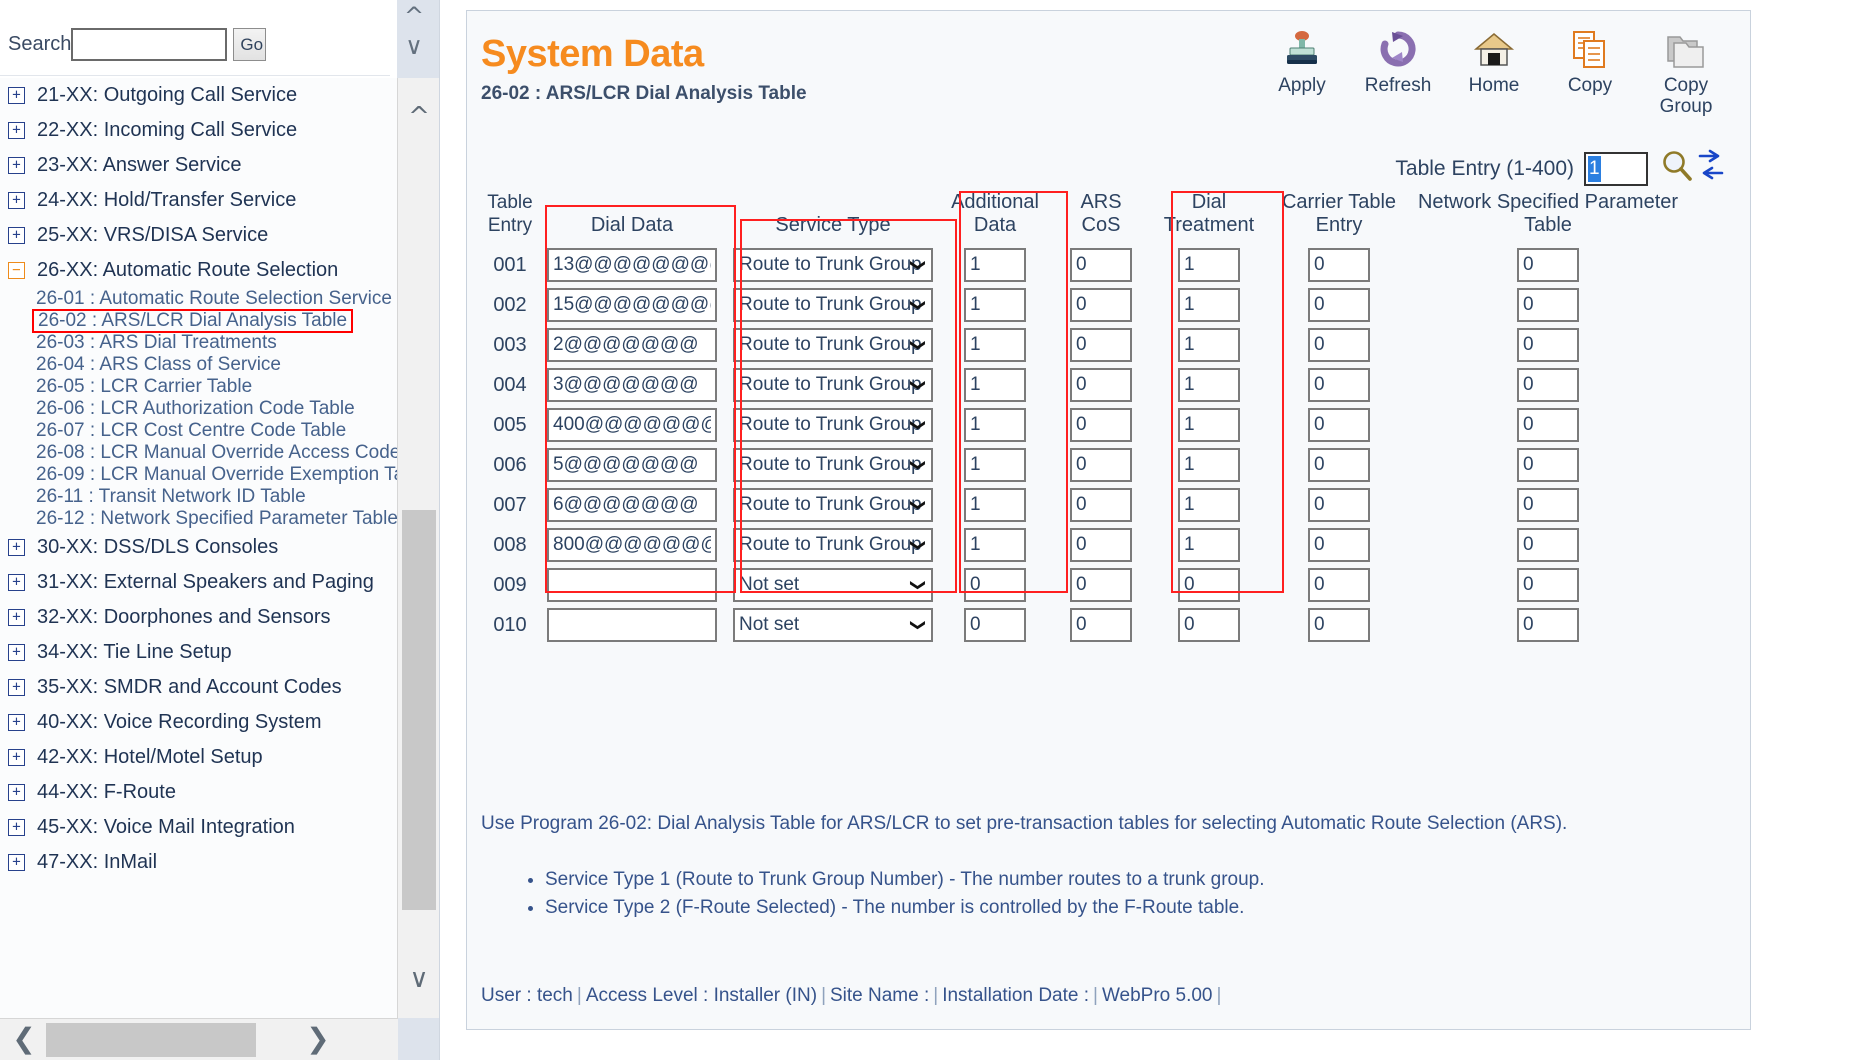  Describe the element at coordinates (419, 980) in the screenshot. I see `scroll-down-arrow-icon: ∨` at that location.